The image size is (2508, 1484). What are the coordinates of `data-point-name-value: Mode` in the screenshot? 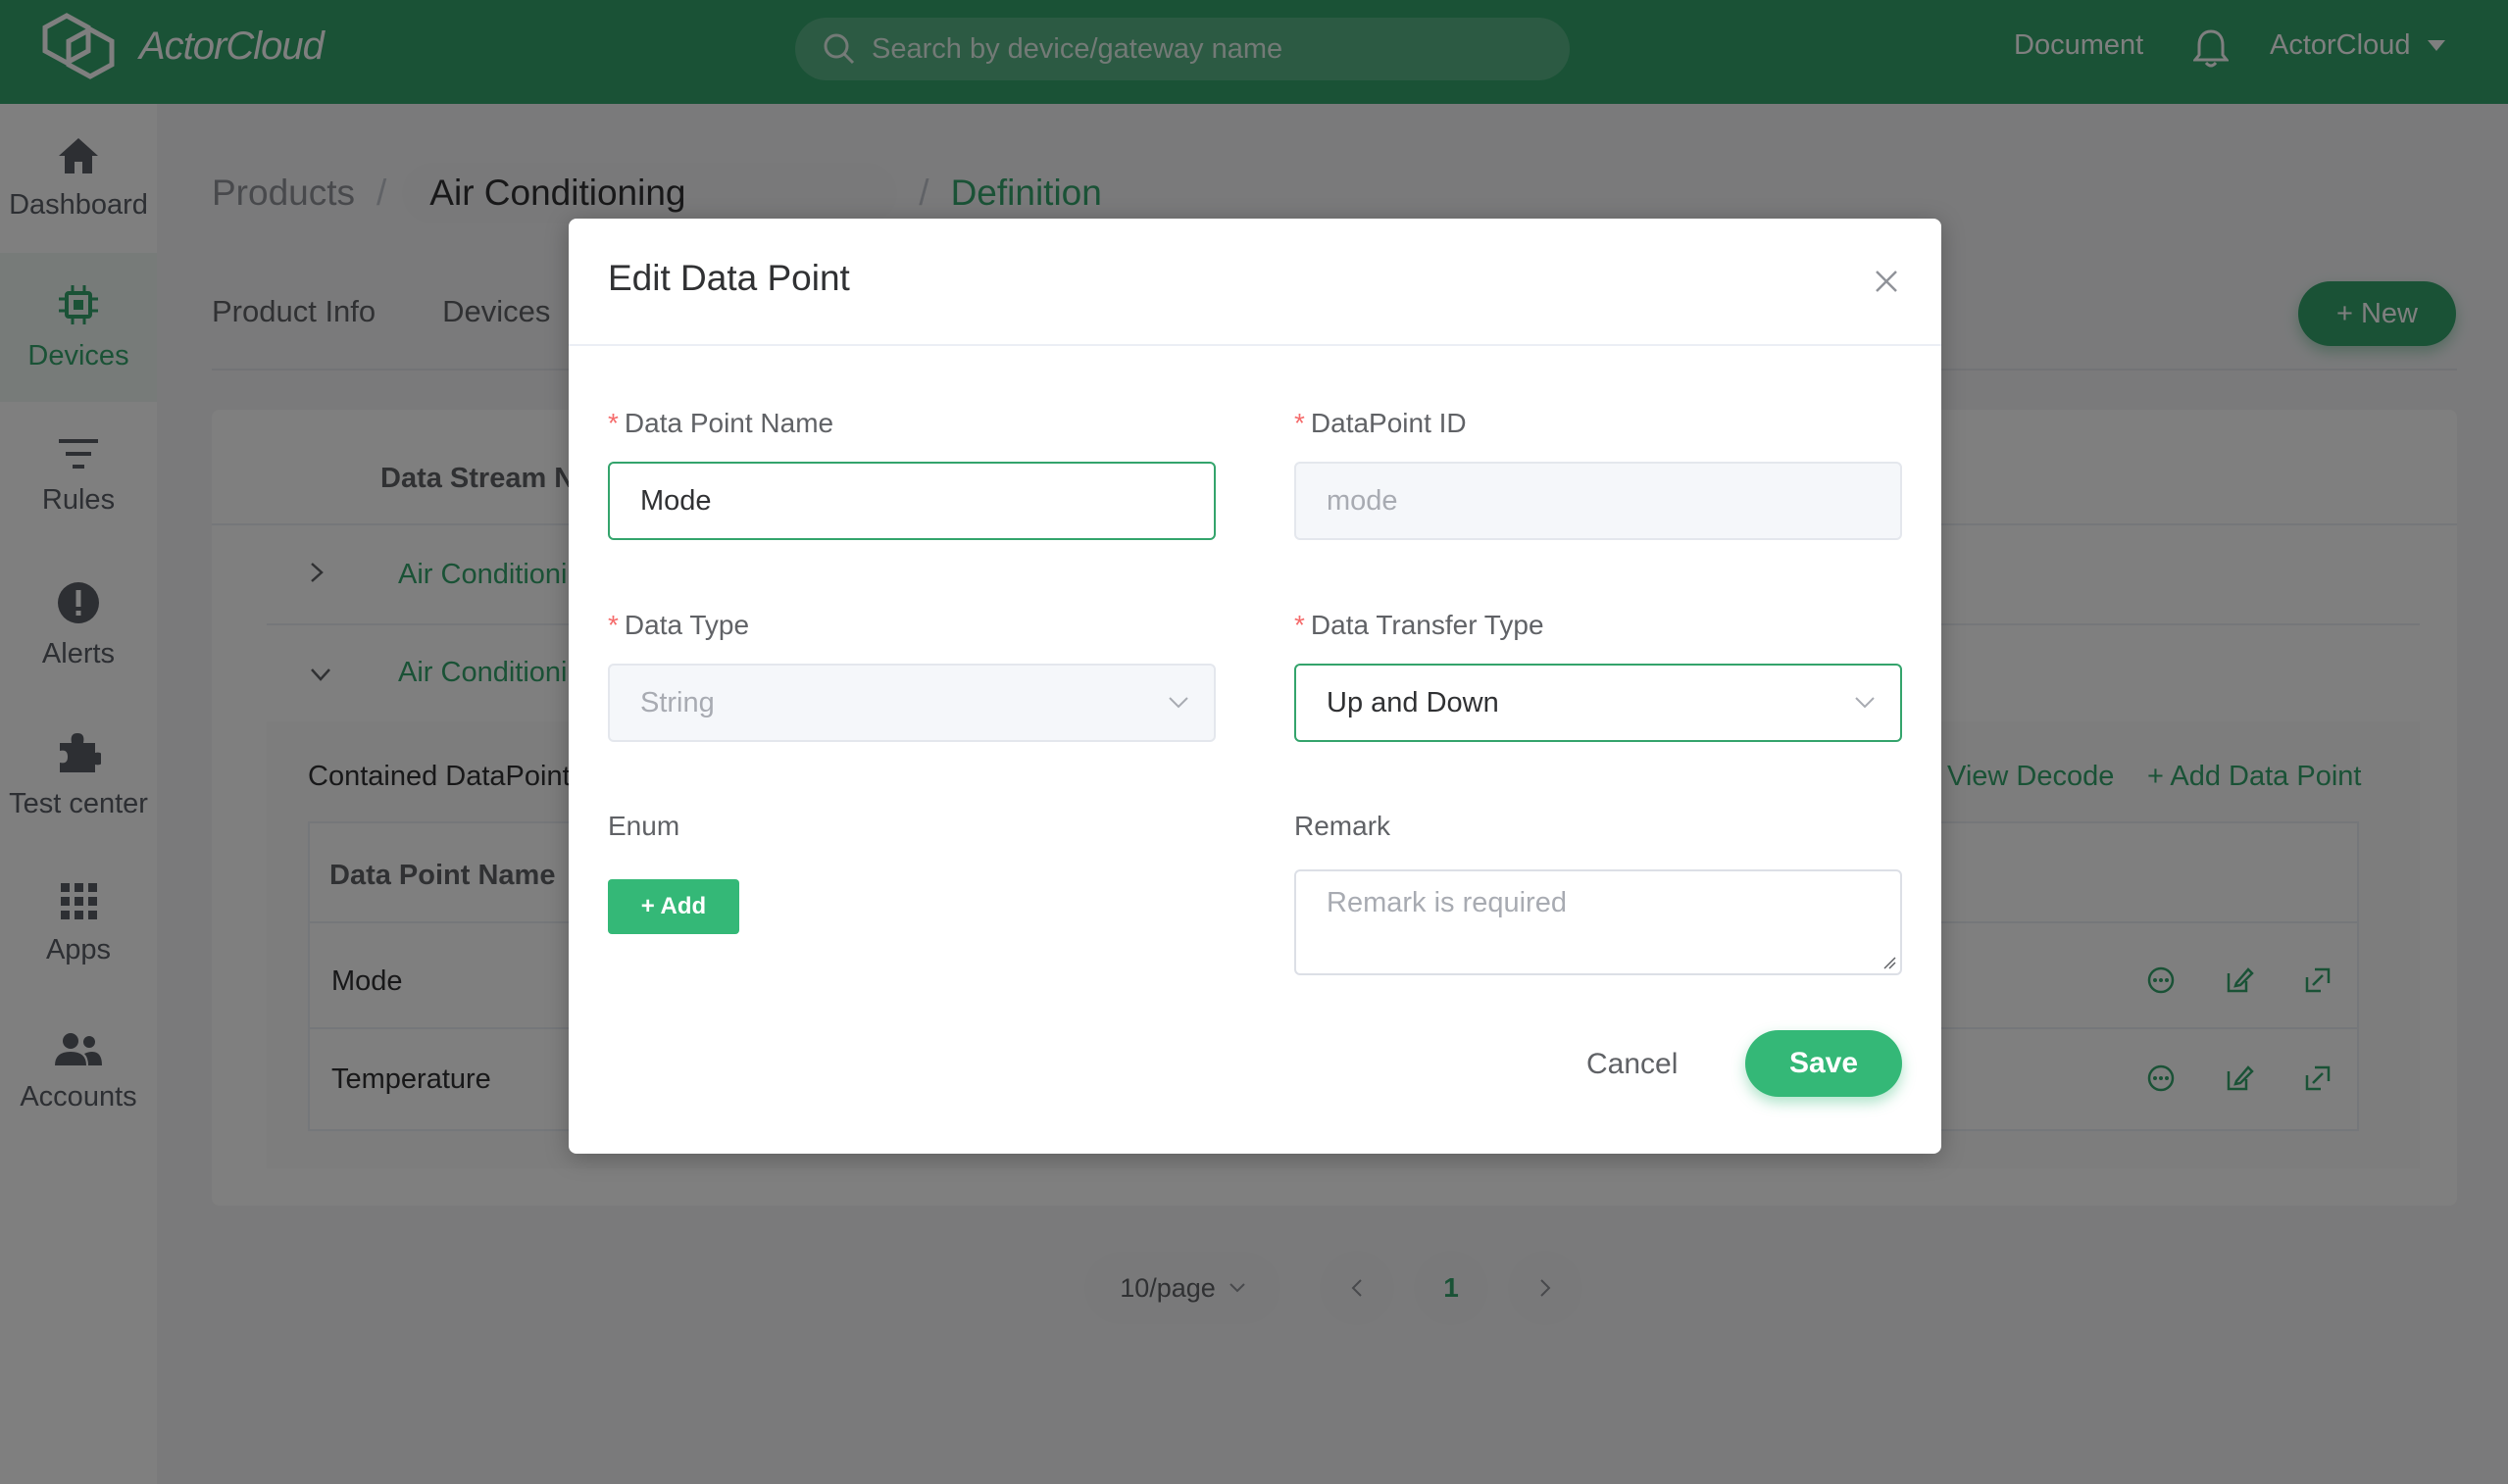 It's located at (676, 500).